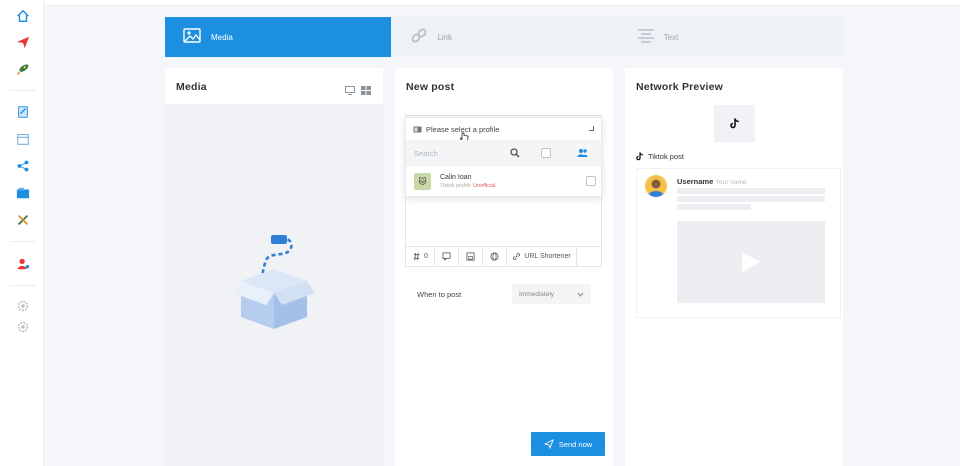 The height and width of the screenshot is (466, 960). Describe the element at coordinates (503, 153) in the screenshot. I see `profile-search-row: Search` at that location.